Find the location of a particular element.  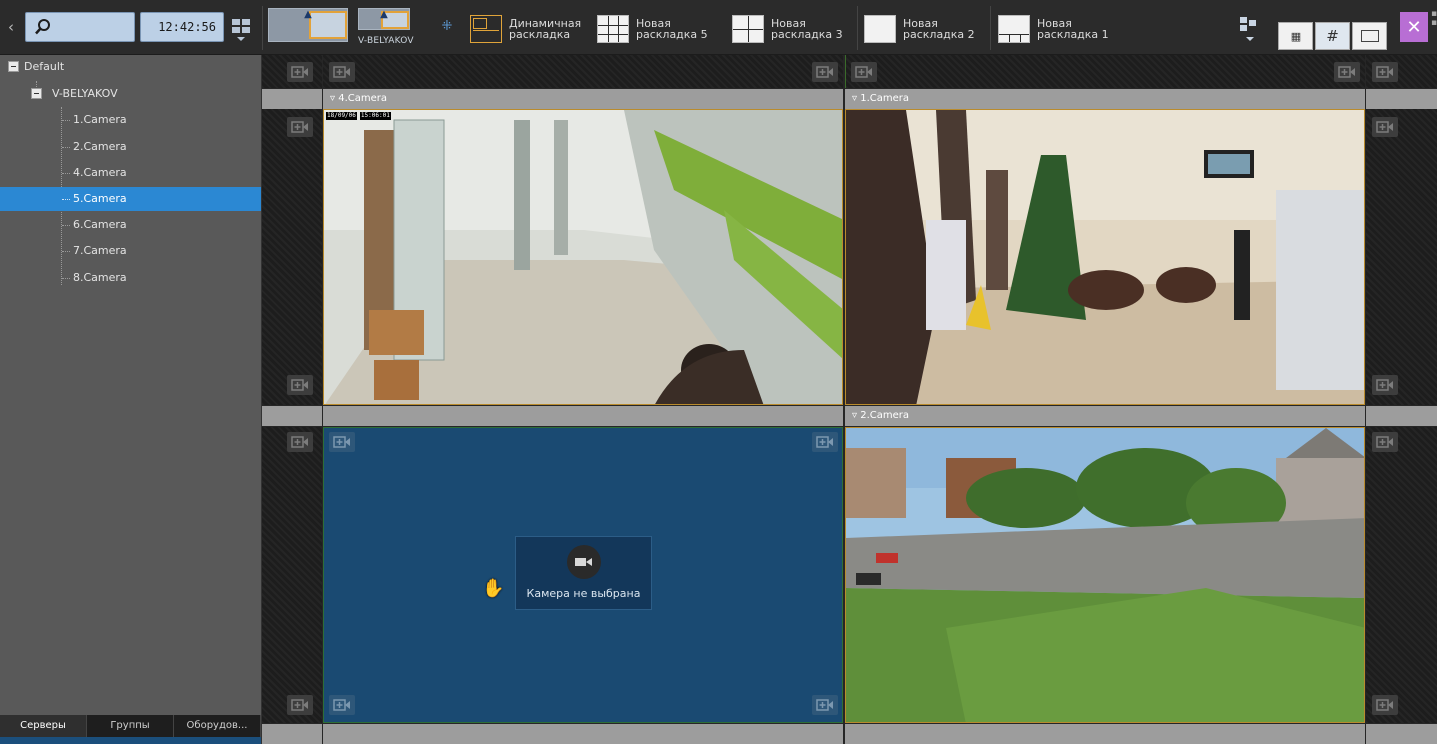

sidebar-scrollbar is located at coordinates (130, 740).